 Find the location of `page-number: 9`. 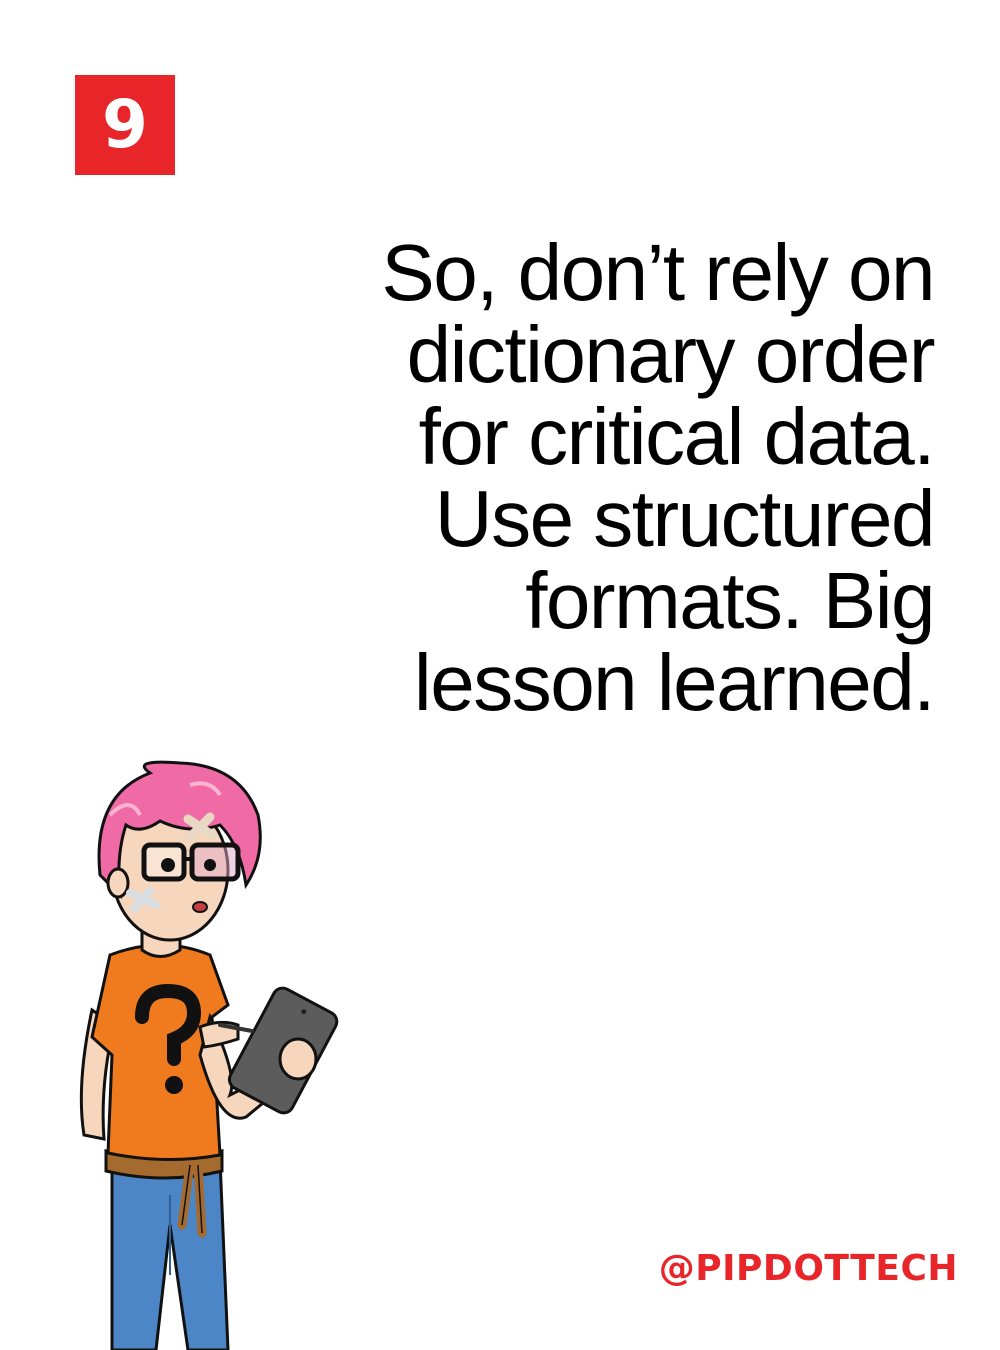

page-number: 9 is located at coordinates (125, 124).